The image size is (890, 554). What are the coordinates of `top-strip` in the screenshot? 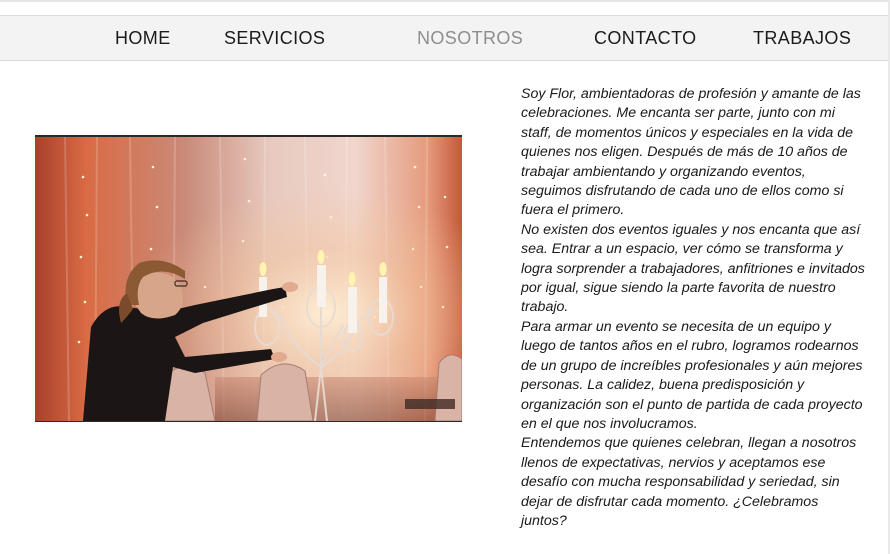 It's located at (445, 1).